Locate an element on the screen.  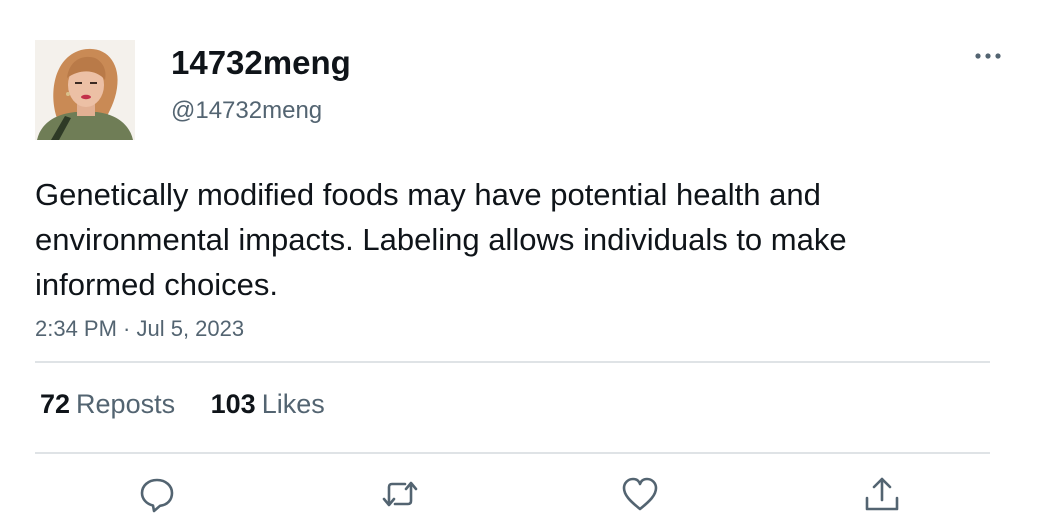
avatar is located at coordinates (85, 90).